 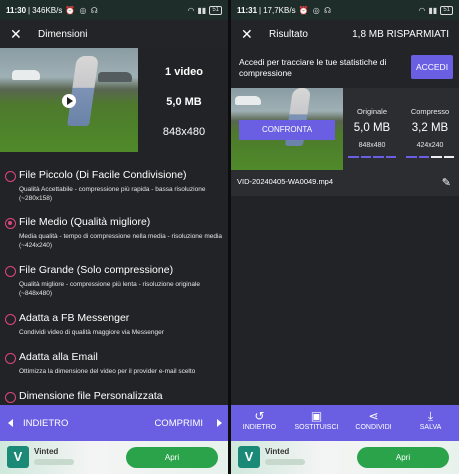 What do you see at coordinates (46, 423) in the screenshot?
I see `back-label: INDIETRO` at bounding box center [46, 423].